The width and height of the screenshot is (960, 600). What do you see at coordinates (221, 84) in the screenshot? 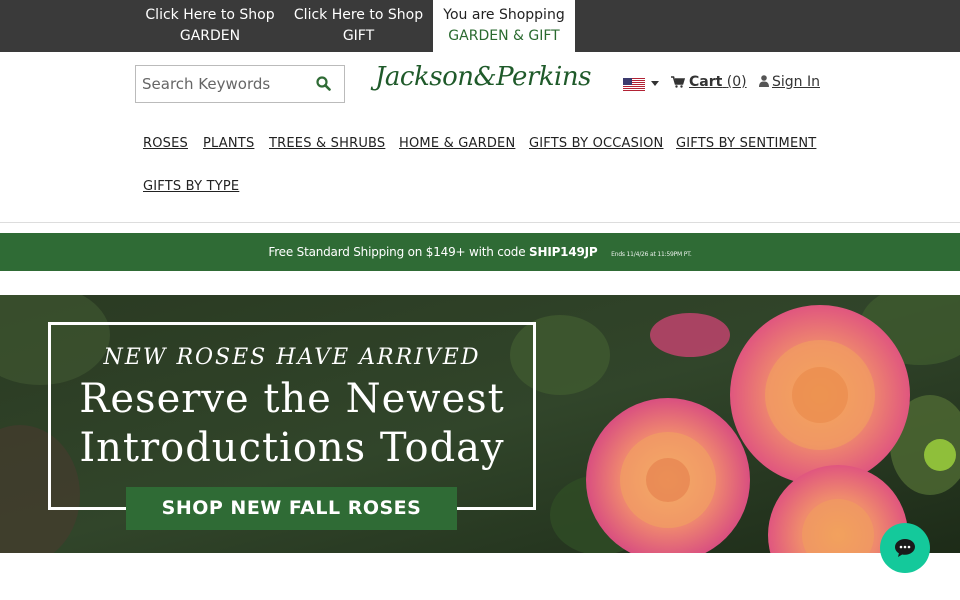
I see `search-input` at bounding box center [221, 84].